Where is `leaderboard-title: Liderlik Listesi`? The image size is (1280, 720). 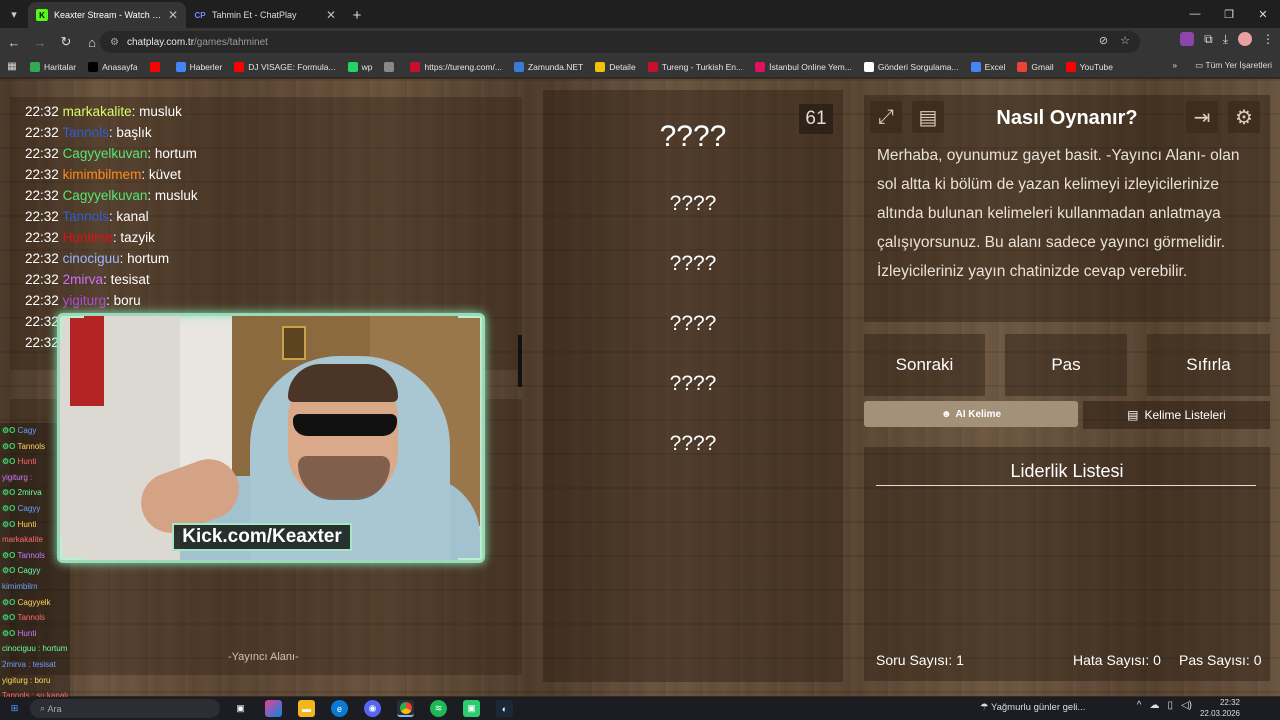
leaderboard-title: Liderlik Listesi is located at coordinates (1067, 471).